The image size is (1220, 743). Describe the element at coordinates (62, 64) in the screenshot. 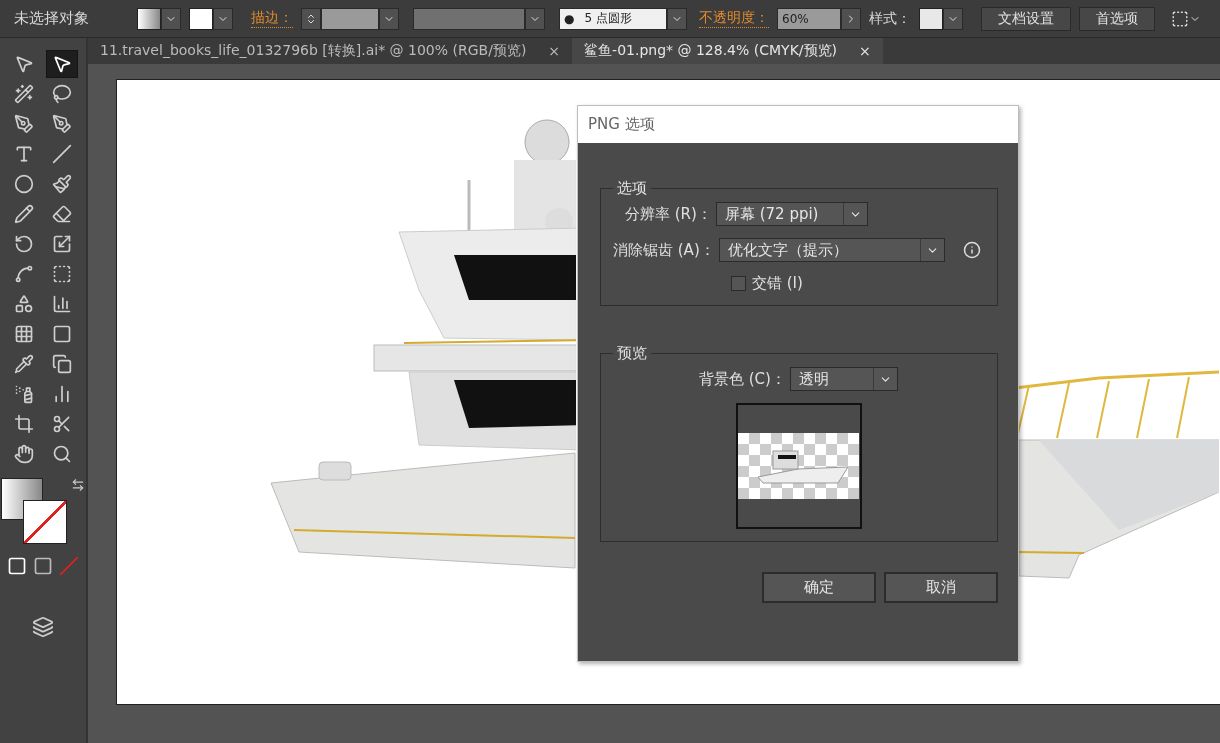

I see `pointer-icon` at that location.